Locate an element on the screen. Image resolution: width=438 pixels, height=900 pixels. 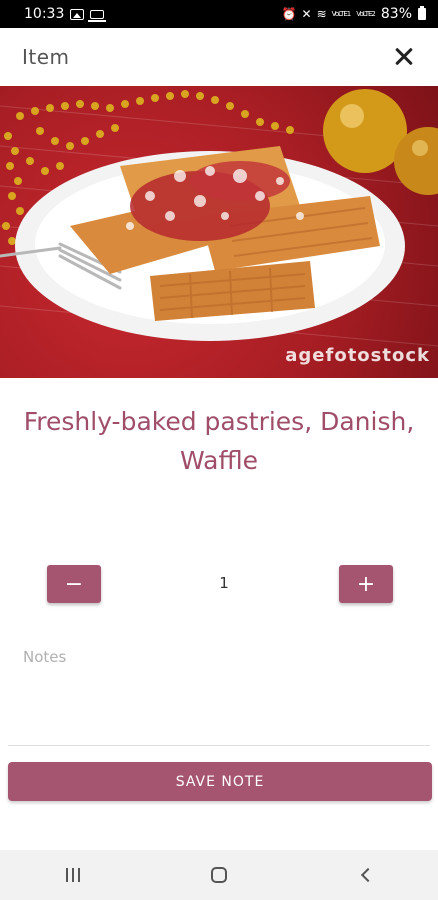
decrement-button: − is located at coordinates (74, 584).